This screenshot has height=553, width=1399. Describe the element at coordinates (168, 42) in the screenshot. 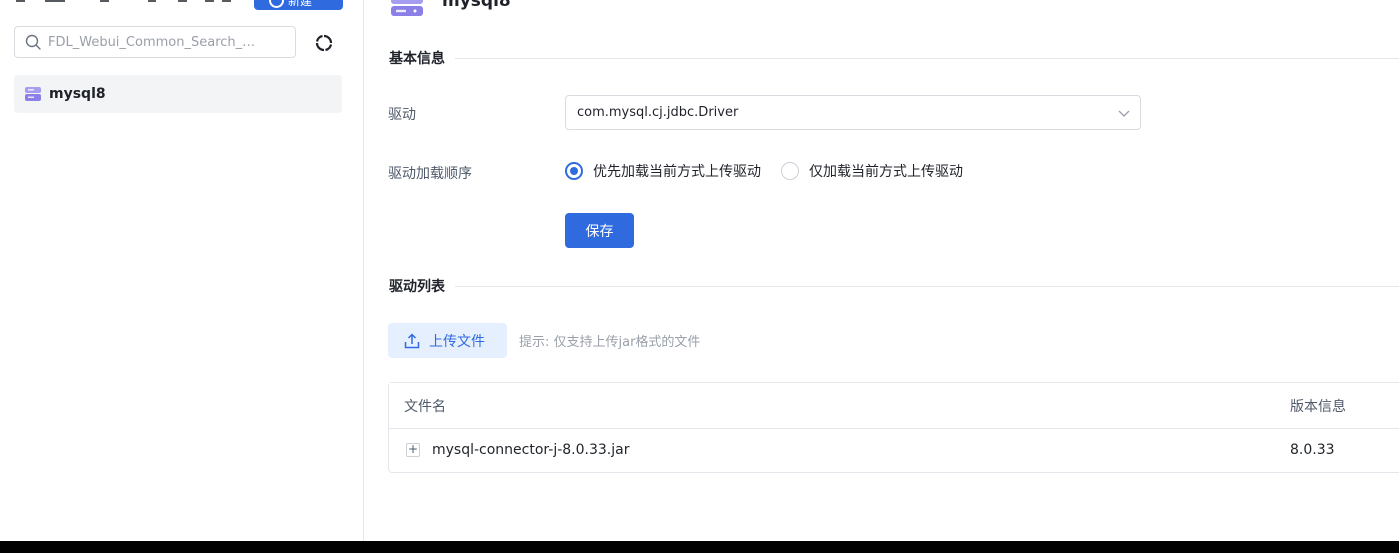

I see `search-input` at that location.